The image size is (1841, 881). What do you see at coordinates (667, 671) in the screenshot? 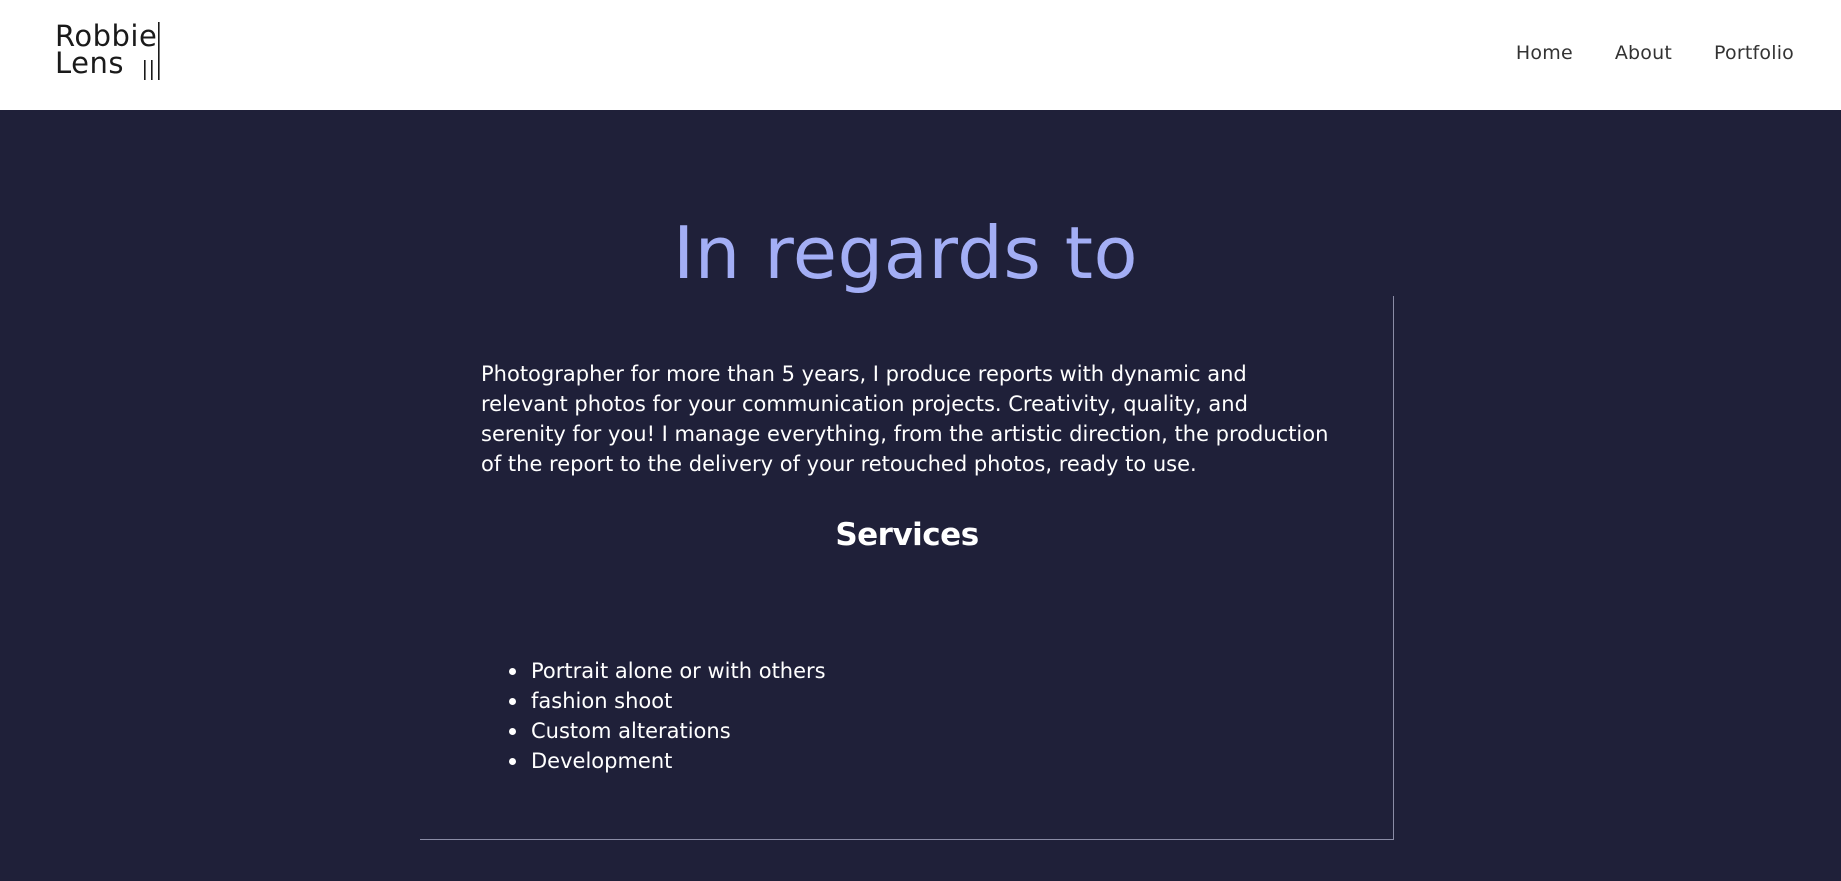
I see `service-item-portrait: Portrait alone or with others` at bounding box center [667, 671].